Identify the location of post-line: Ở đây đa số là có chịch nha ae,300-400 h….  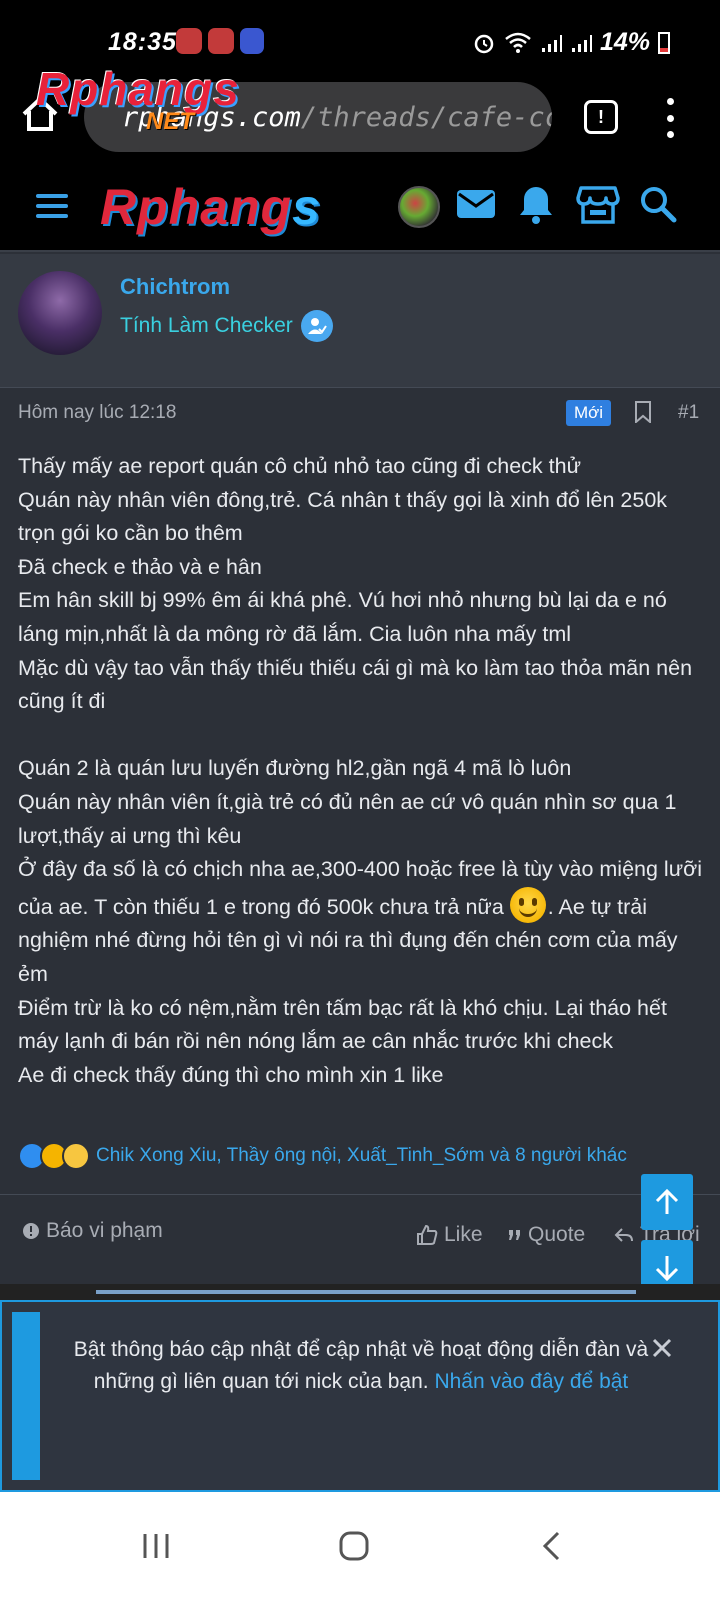
(363, 922).